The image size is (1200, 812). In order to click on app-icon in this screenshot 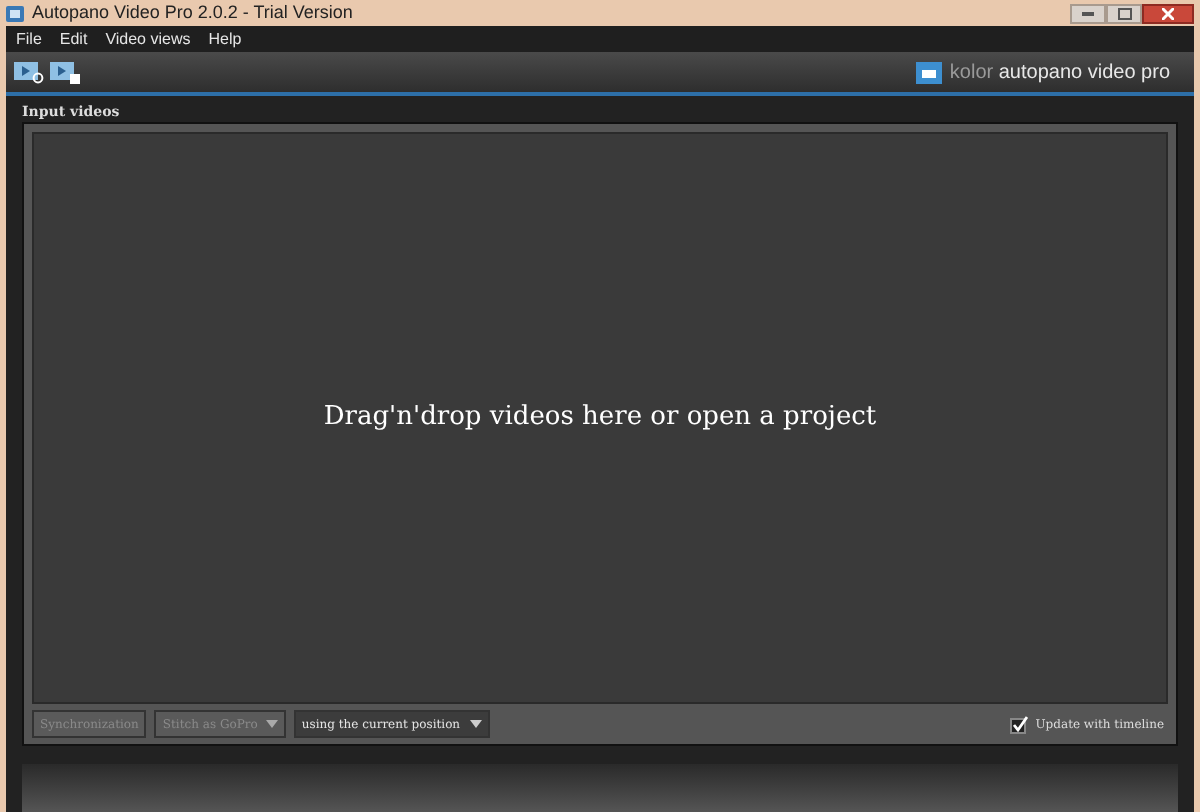, I will do `click(15, 13)`.